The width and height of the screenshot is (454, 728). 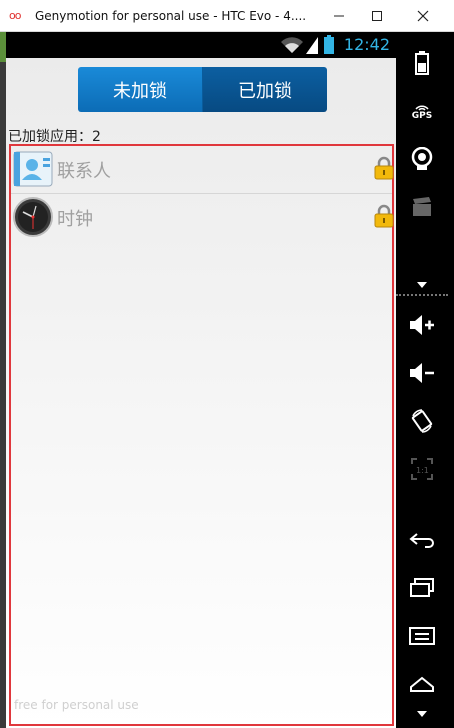 I want to click on close-icon, so click(x=423, y=16).